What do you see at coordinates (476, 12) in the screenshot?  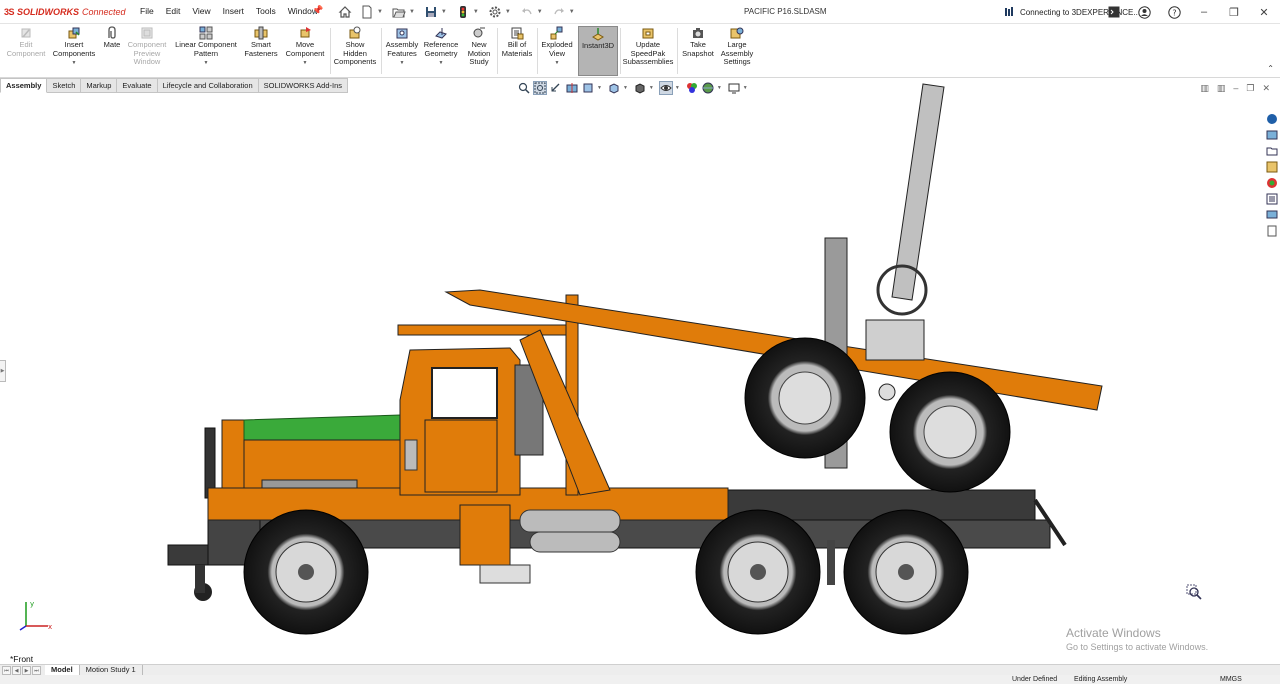 I see `rebuild-dropdown-icon: ▼` at bounding box center [476, 12].